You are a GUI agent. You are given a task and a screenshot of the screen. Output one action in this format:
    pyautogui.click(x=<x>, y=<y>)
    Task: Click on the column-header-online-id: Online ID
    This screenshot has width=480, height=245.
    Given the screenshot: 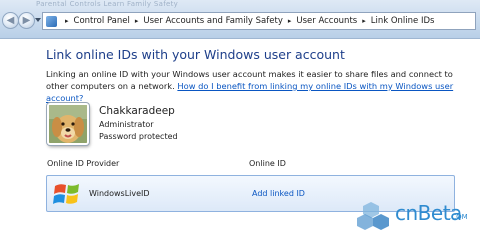 What is the action you would take?
    pyautogui.click(x=267, y=163)
    